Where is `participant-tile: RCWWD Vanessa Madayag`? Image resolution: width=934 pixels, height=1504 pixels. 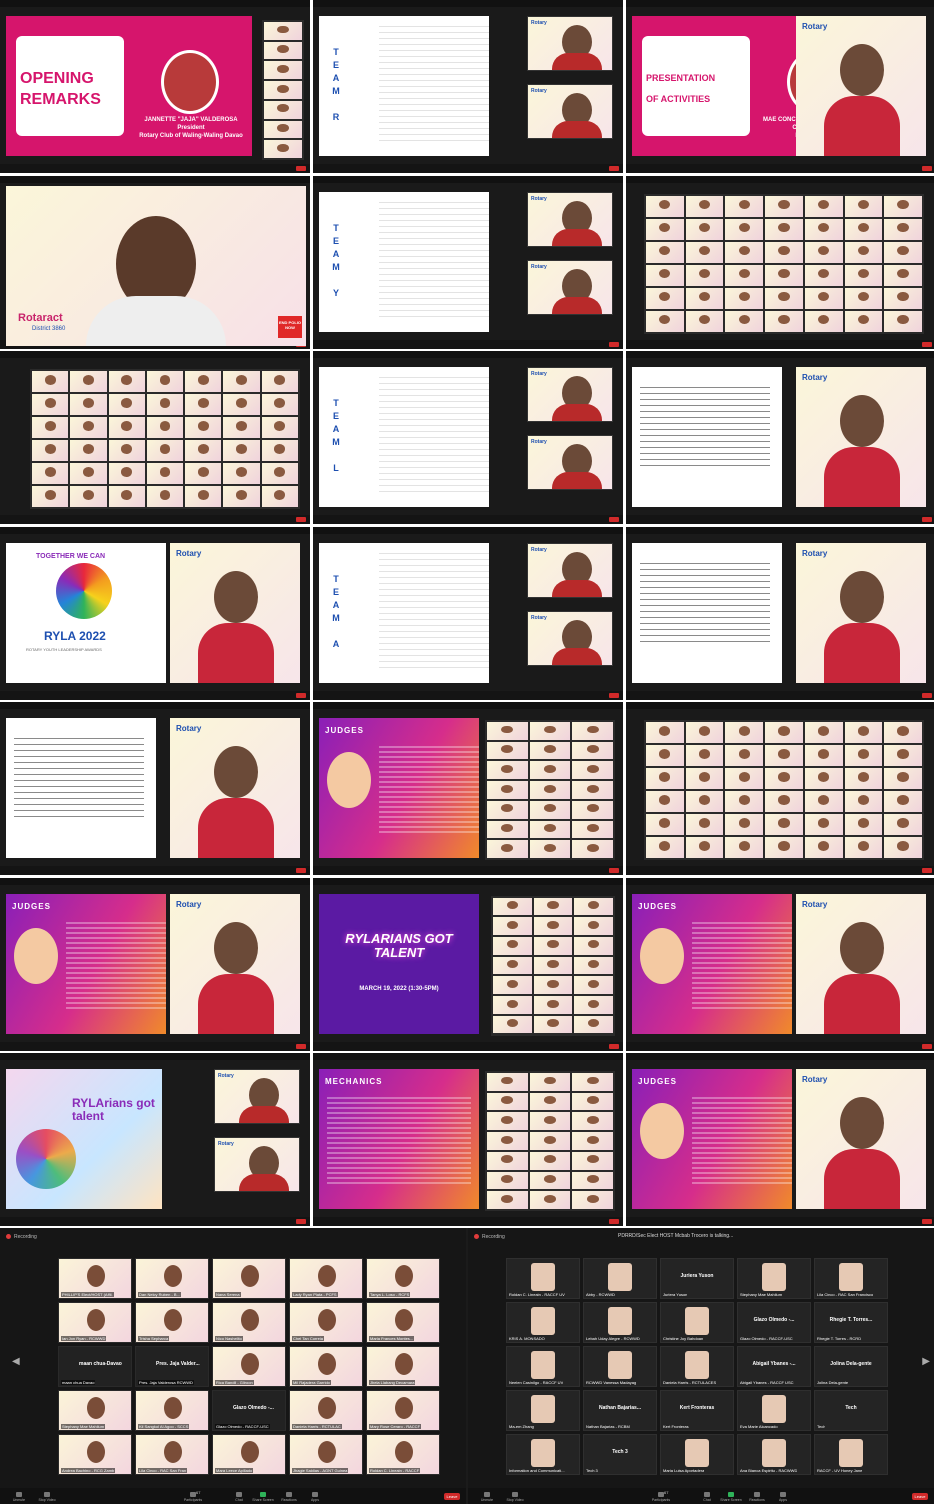 participant-tile: RCWWD Vanessa Madayag is located at coordinates (620, 1366).